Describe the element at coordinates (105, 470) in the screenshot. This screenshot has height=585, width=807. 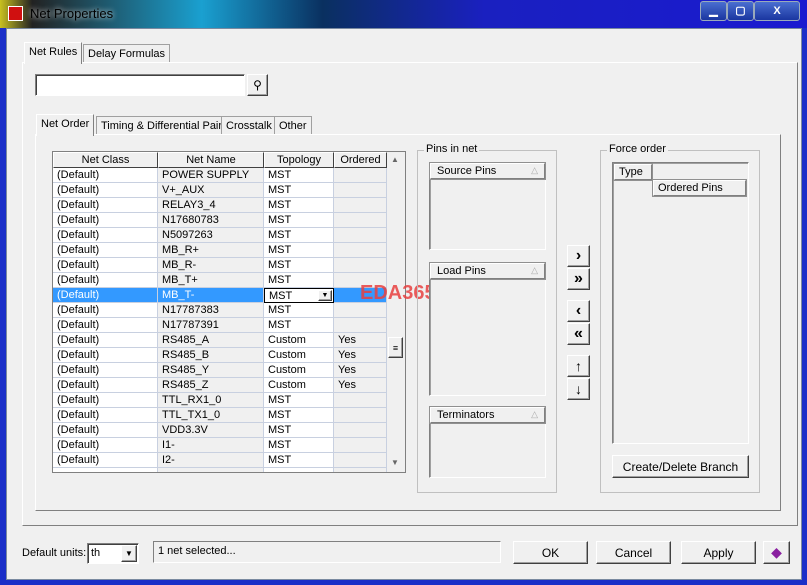
I see `cell-net-class` at that location.